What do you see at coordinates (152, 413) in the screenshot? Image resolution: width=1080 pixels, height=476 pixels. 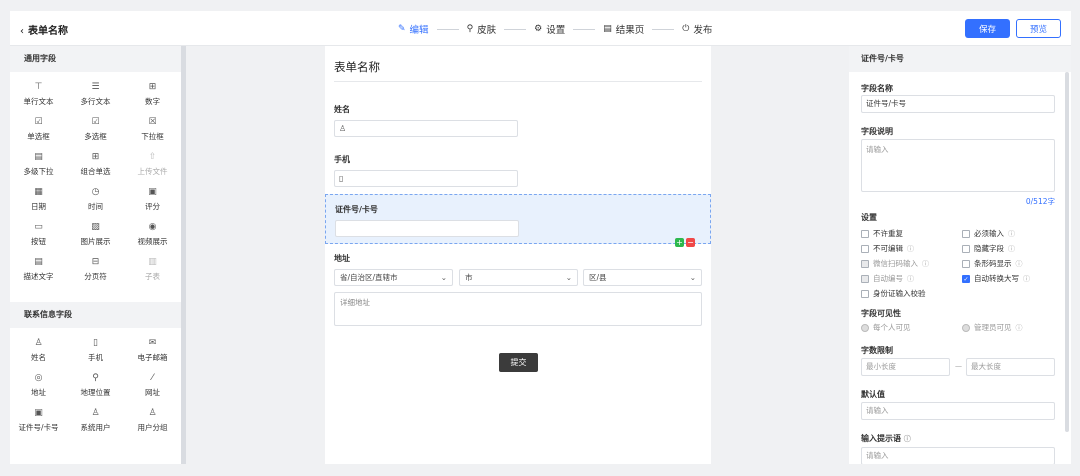 I see `group-icon: ♙` at bounding box center [152, 413].